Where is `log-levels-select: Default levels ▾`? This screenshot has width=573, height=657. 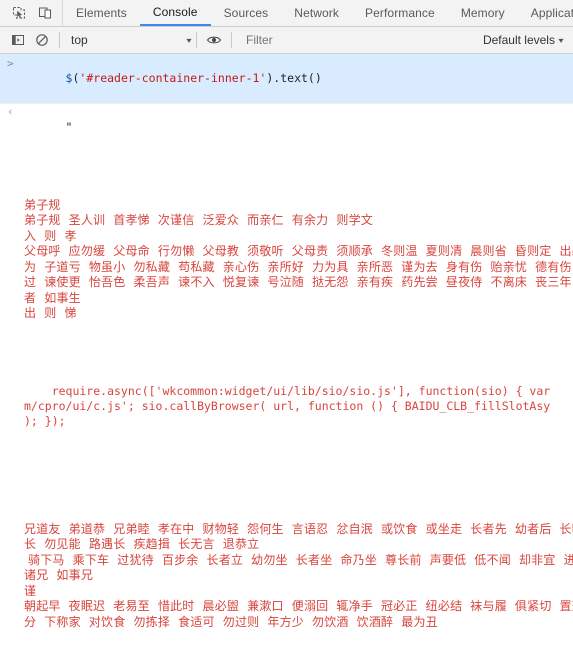 log-levels-select: Default levels ▾ is located at coordinates (521, 40).